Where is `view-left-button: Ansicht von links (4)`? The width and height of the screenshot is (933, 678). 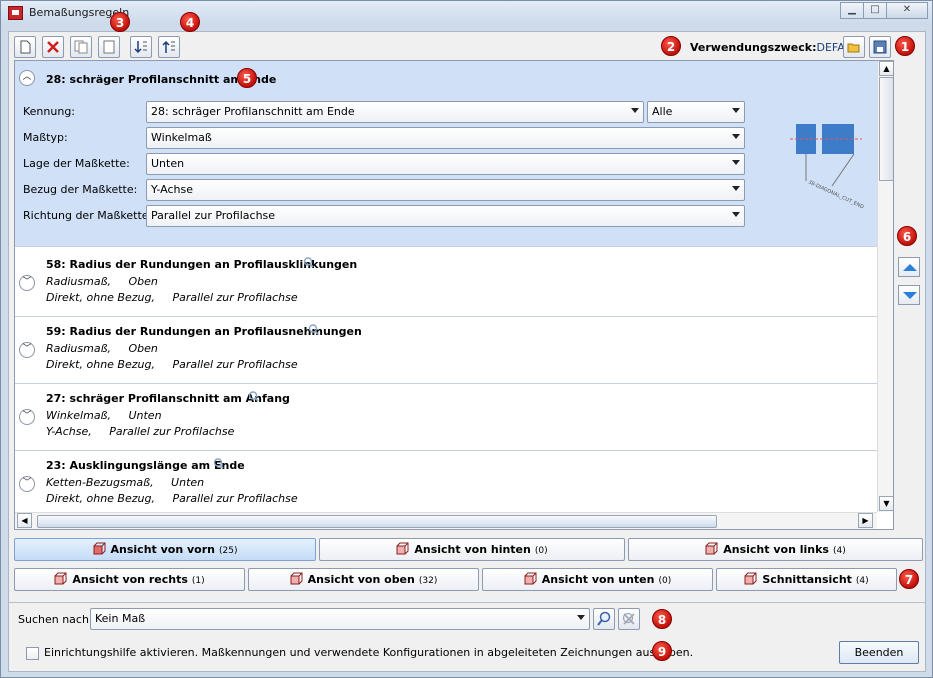 view-left-button: Ansicht von links (4) is located at coordinates (775, 549).